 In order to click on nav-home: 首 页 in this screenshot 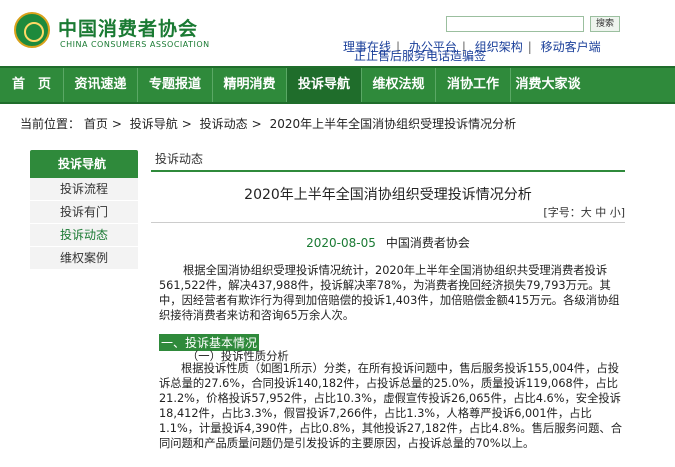, I will do `click(32, 85)`.